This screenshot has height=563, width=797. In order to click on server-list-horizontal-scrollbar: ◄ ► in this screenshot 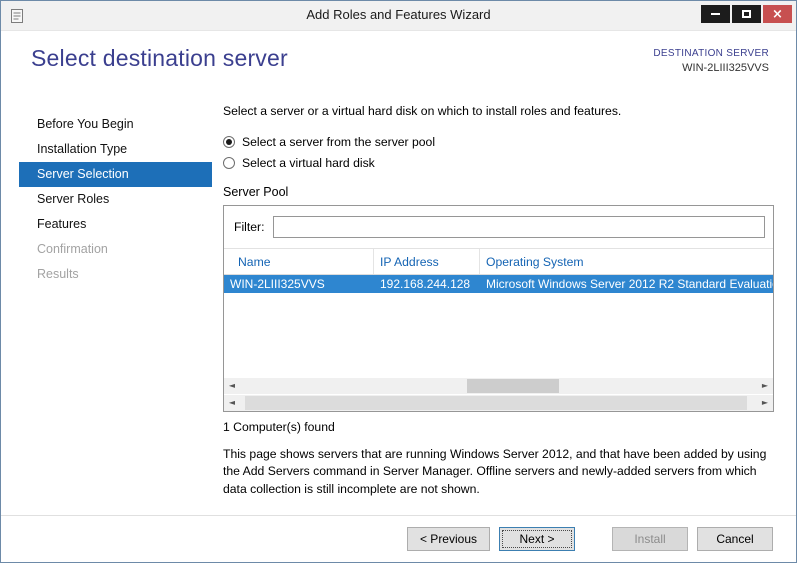, I will do `click(498, 386)`.